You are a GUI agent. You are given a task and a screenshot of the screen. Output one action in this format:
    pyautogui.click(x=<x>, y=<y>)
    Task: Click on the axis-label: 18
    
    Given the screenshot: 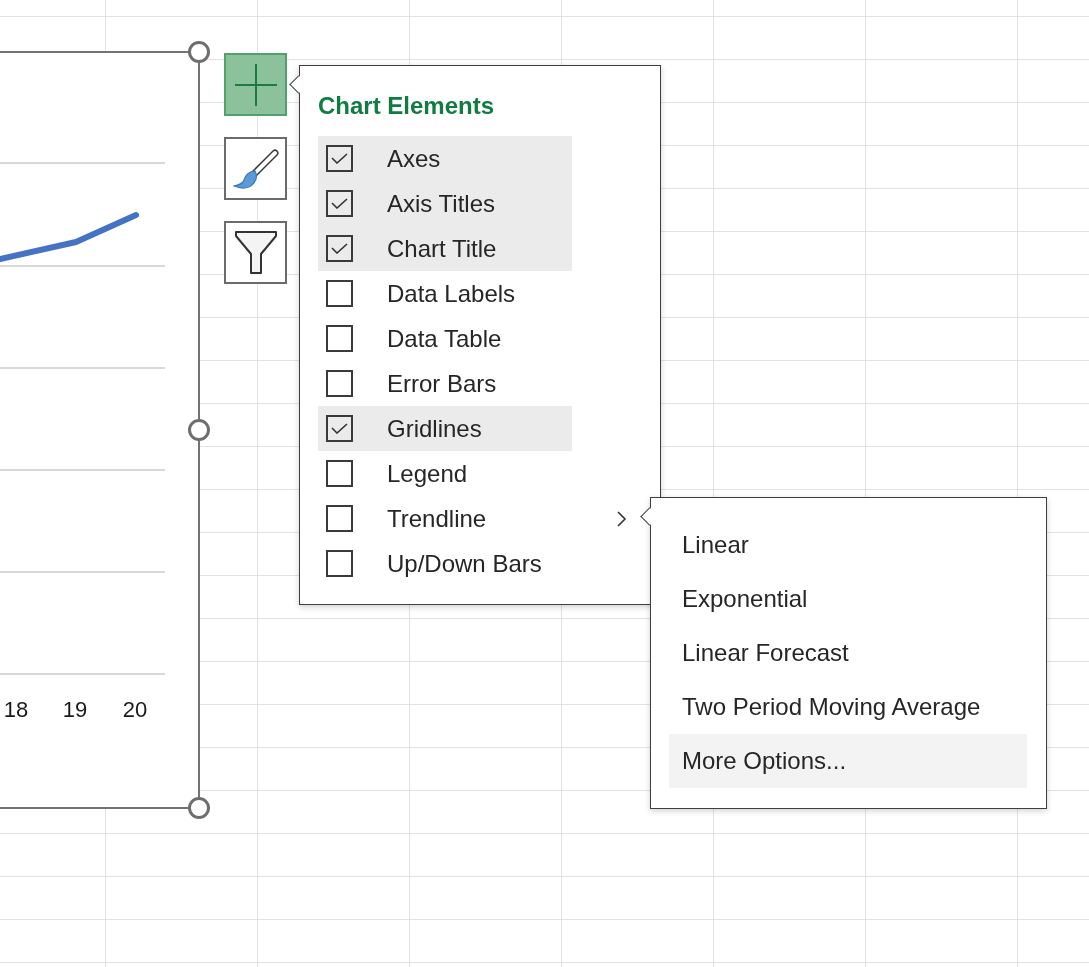 What is the action you would take?
    pyautogui.click(x=16, y=709)
    